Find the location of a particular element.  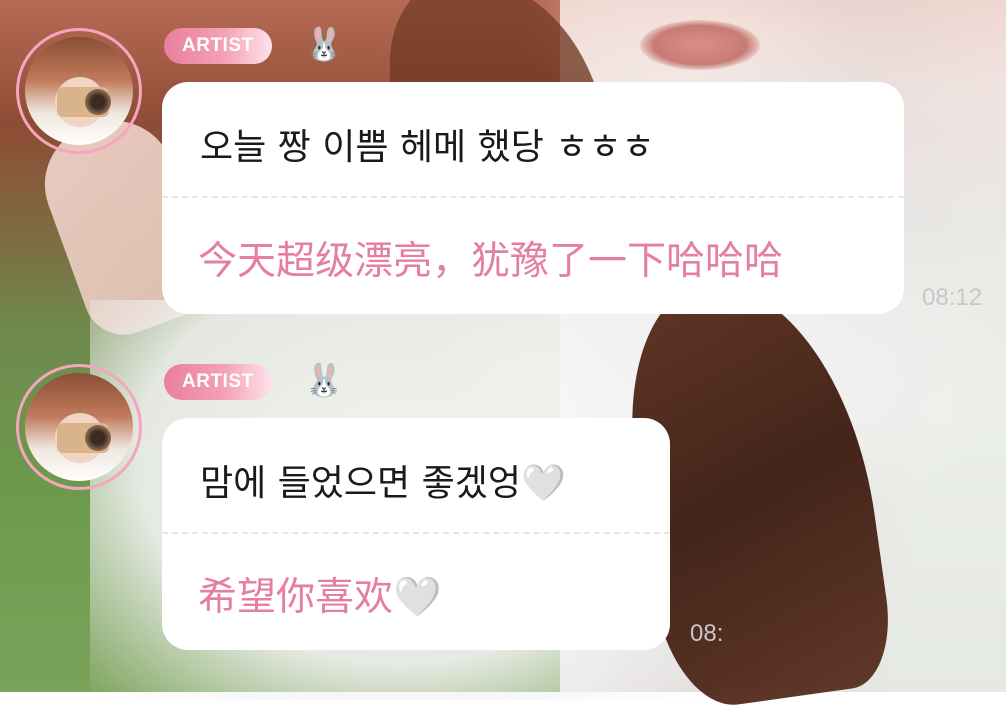

translation-text: 今天超级漂亮，犹豫了一下哈哈哈 is located at coordinates (491, 261).